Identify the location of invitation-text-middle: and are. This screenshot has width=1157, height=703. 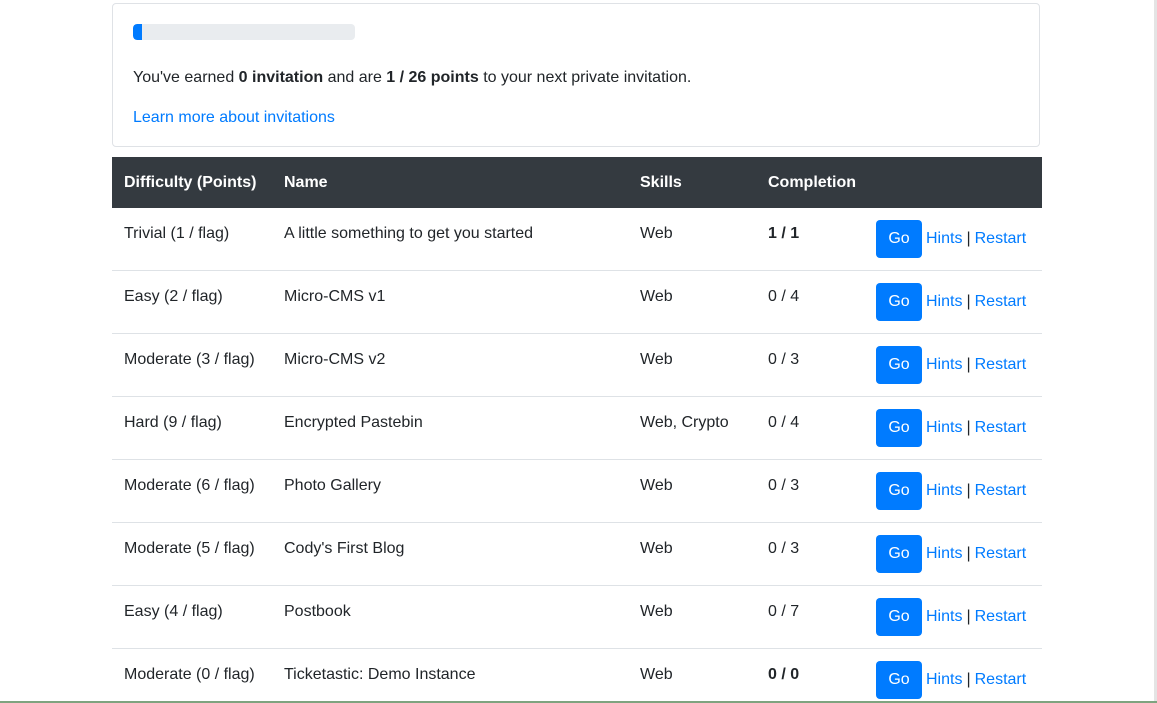
(355, 77).